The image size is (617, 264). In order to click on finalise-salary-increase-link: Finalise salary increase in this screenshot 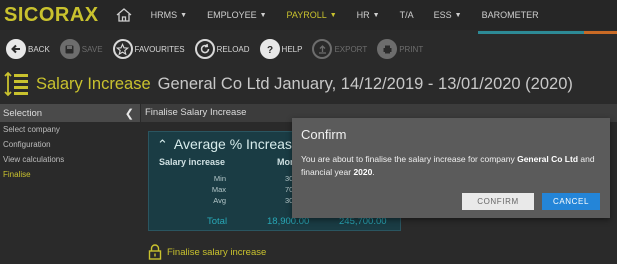, I will do `click(207, 252)`.